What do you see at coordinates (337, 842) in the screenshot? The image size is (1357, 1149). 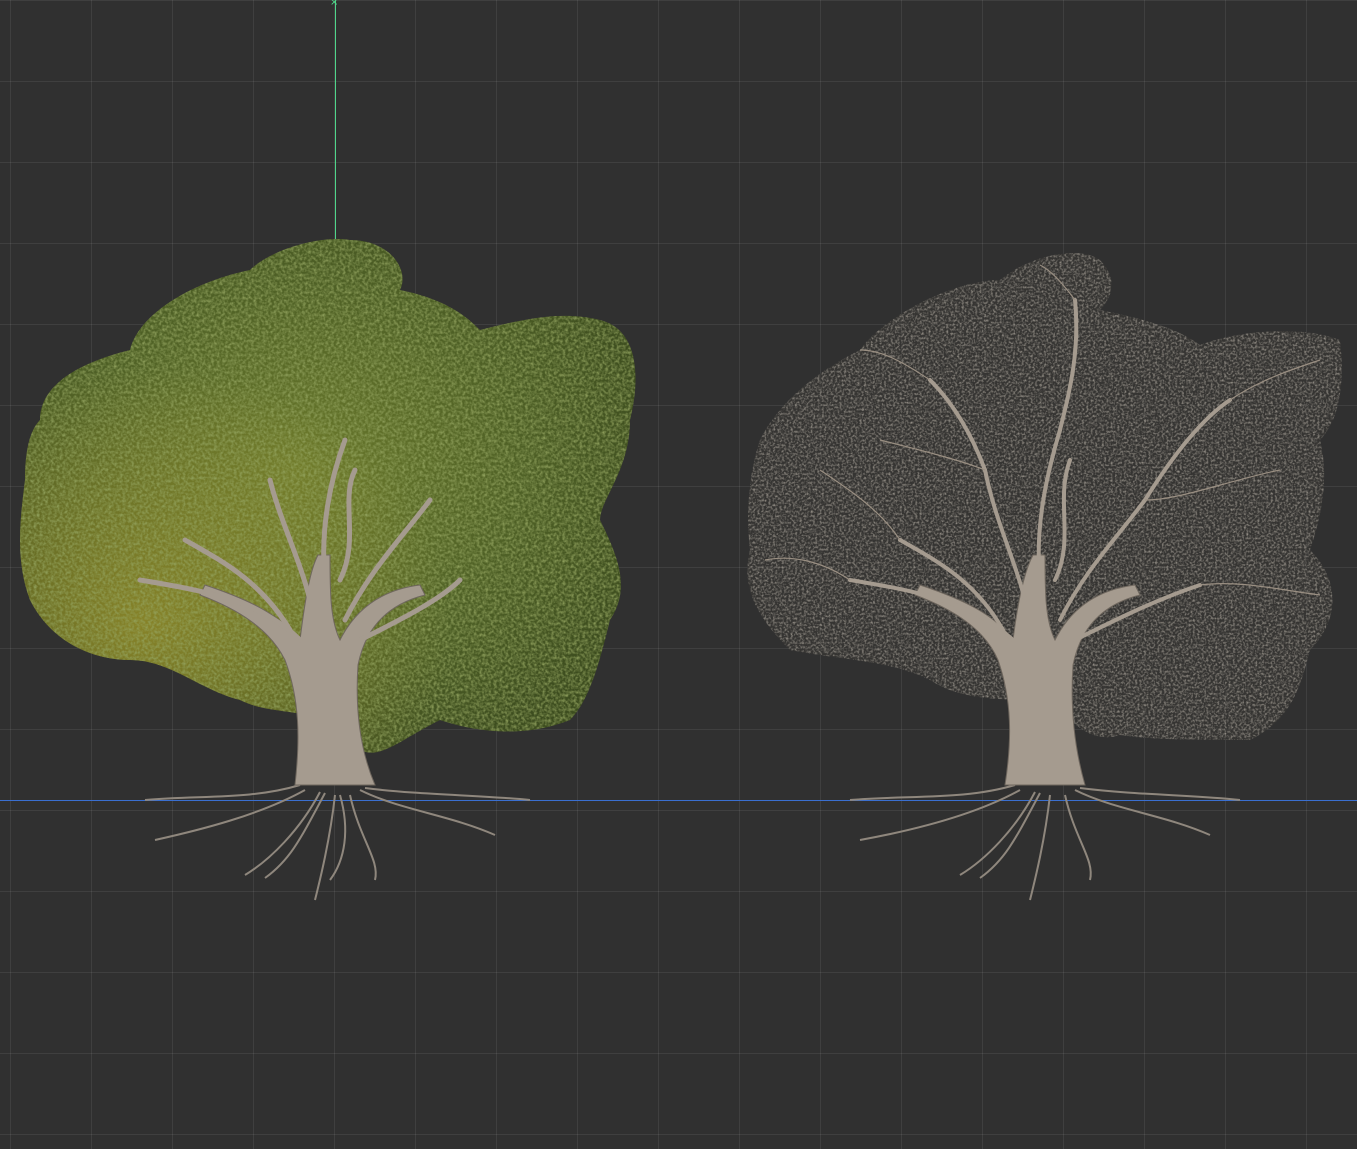 I see `tree-roots-left` at bounding box center [337, 842].